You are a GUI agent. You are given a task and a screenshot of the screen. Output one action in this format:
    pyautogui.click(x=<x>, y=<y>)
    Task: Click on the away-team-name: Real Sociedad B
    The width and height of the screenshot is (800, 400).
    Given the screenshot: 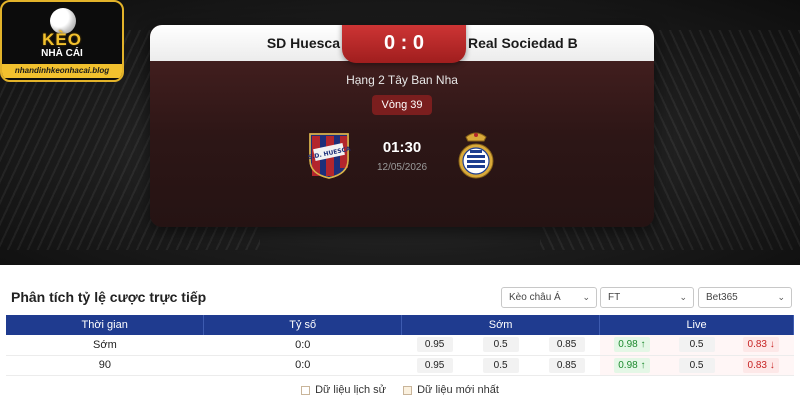 What is the action you would take?
    pyautogui.click(x=561, y=43)
    